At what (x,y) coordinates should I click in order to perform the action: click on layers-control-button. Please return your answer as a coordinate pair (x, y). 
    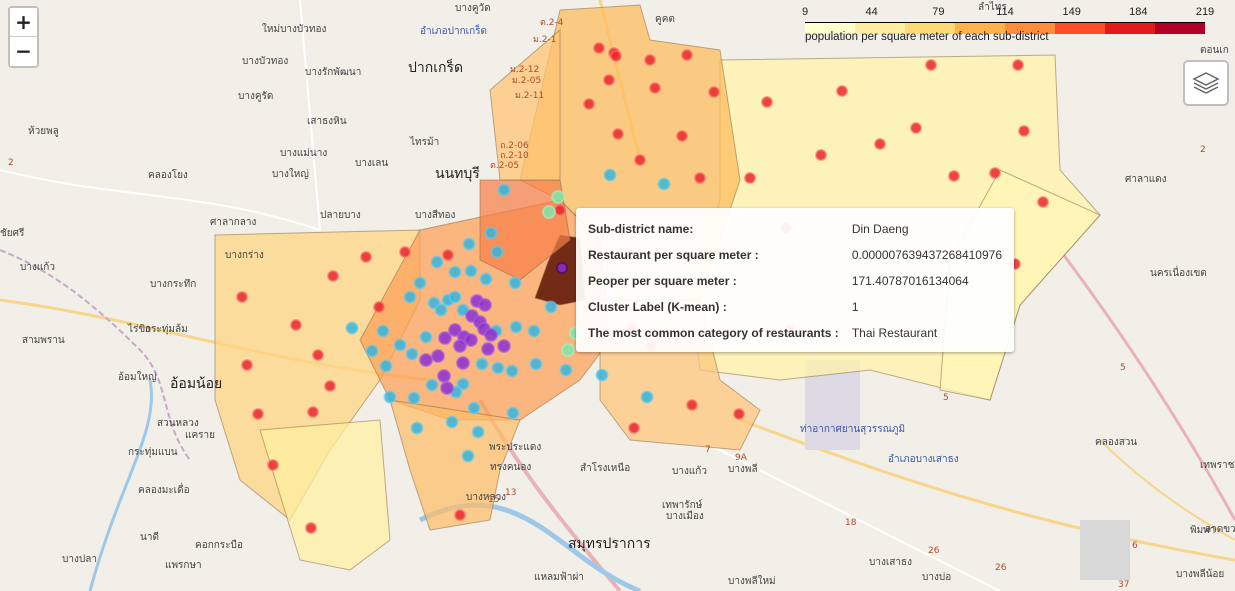
    Looking at the image, I should click on (1206, 83).